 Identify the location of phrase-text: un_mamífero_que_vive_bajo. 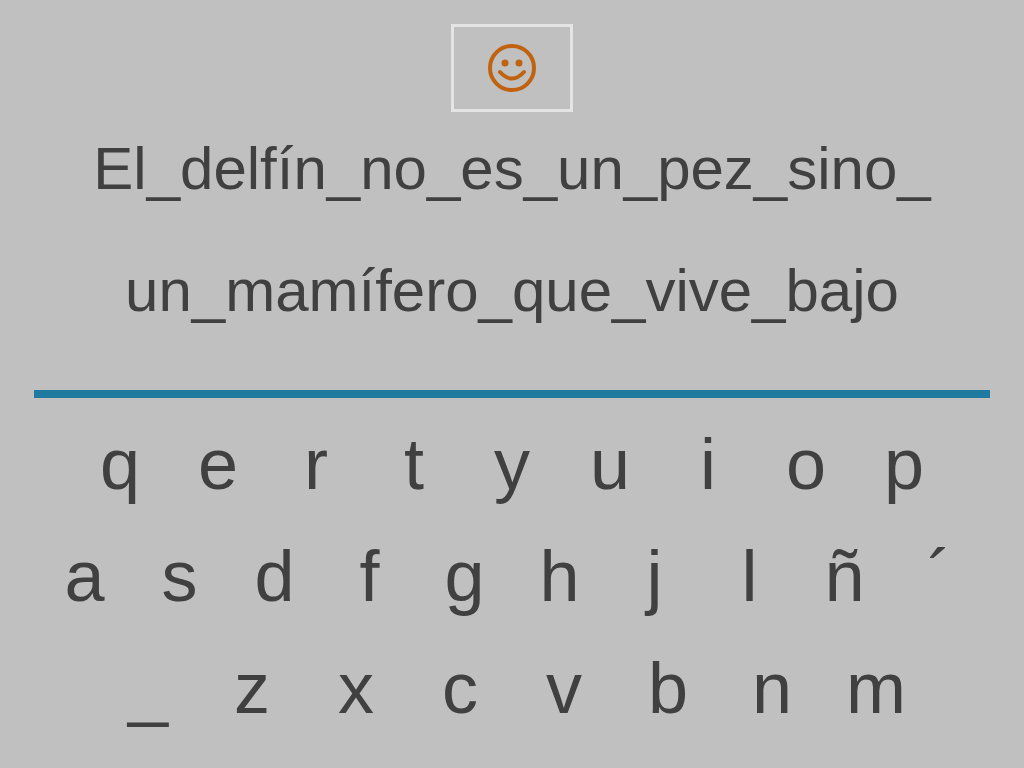
(512, 291).